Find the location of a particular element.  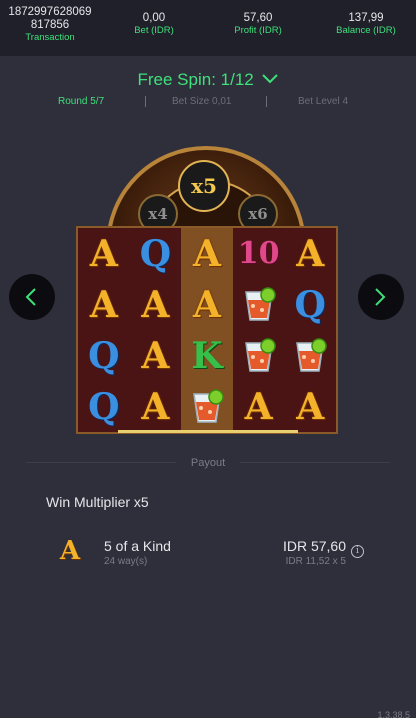

reel-symbol-text: K is located at coordinates (207, 355).